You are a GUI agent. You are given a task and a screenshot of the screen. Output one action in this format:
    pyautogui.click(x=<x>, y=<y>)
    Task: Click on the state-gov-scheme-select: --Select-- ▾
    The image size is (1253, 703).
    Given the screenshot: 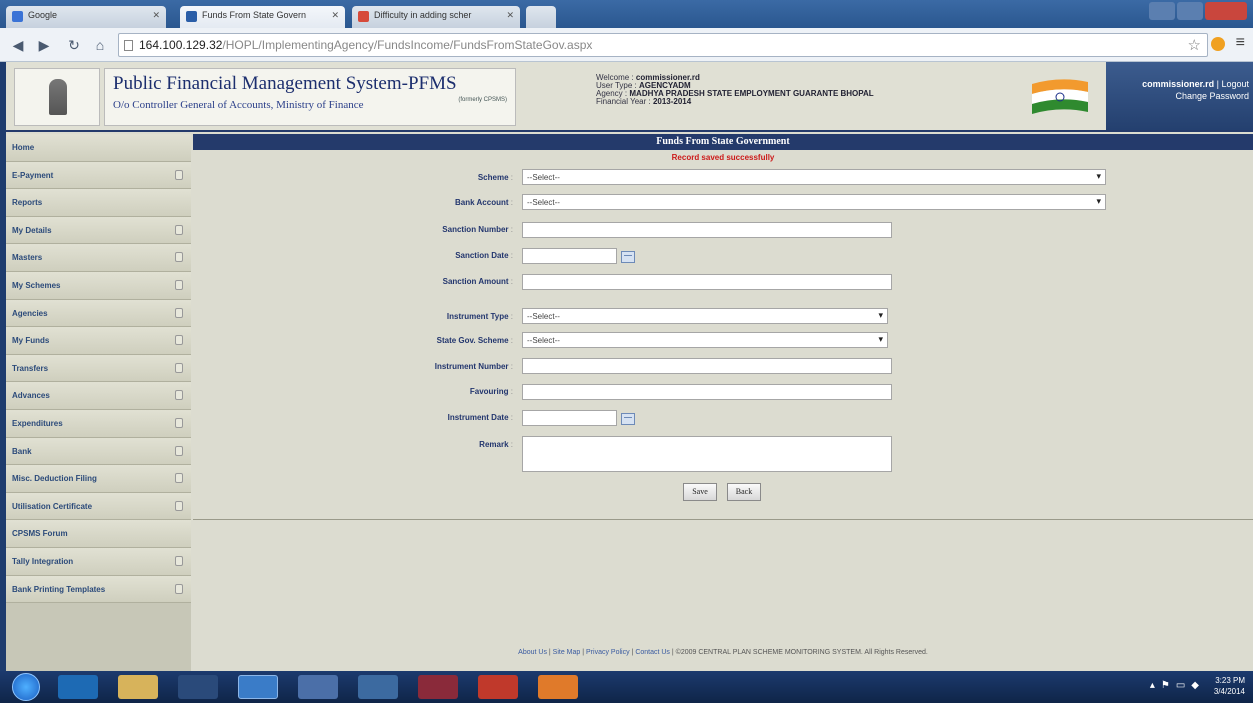 What is the action you would take?
    pyautogui.click(x=705, y=340)
    